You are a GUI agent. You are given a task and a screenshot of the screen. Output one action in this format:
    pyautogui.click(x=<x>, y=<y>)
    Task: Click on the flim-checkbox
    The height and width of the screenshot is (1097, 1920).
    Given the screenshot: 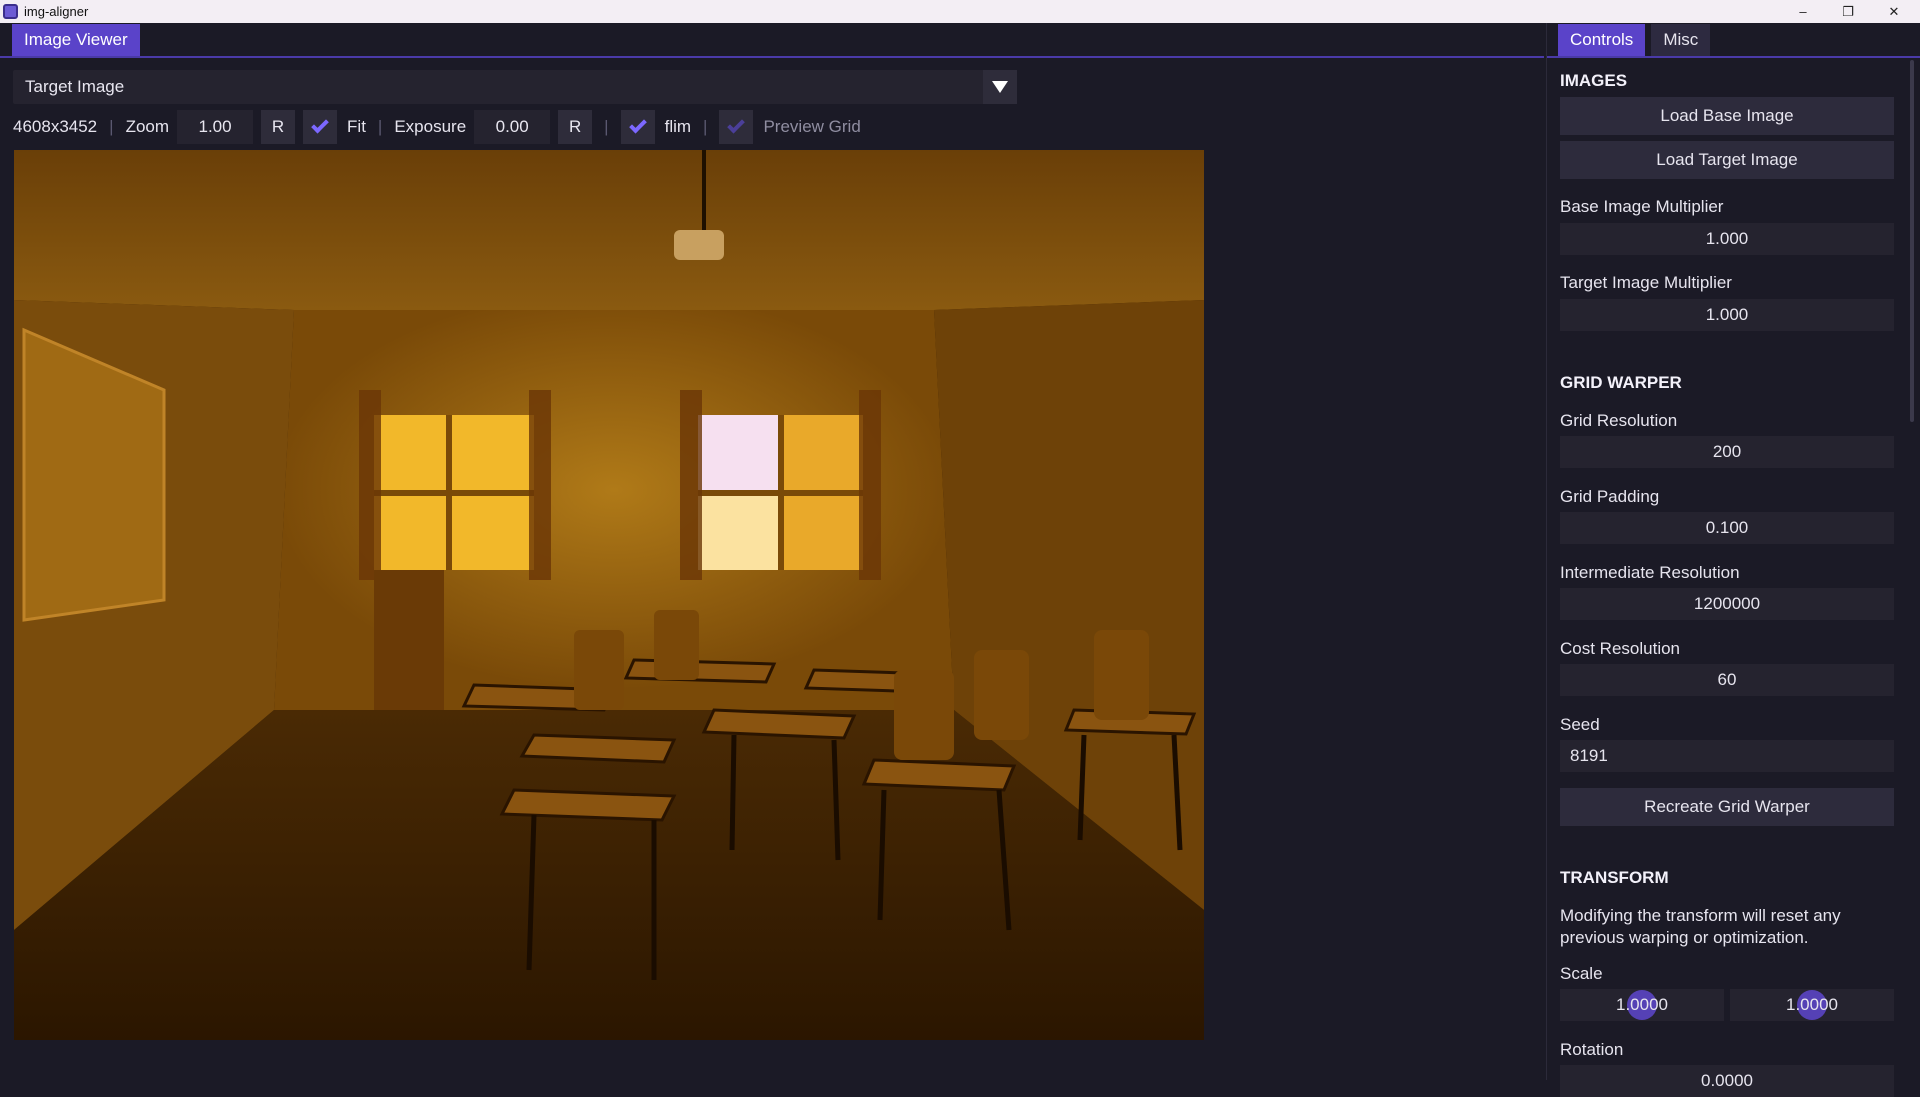 What is the action you would take?
    pyautogui.click(x=637, y=127)
    